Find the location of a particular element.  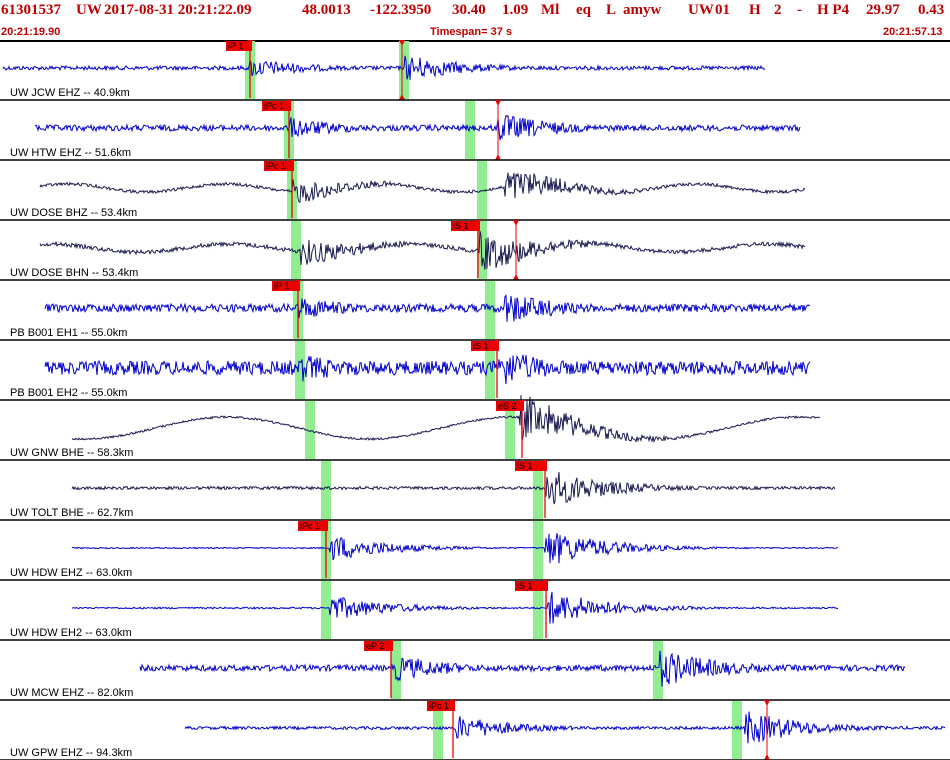

channel-label: UW GPW EHZ -- 94.3km is located at coordinates (71, 753).